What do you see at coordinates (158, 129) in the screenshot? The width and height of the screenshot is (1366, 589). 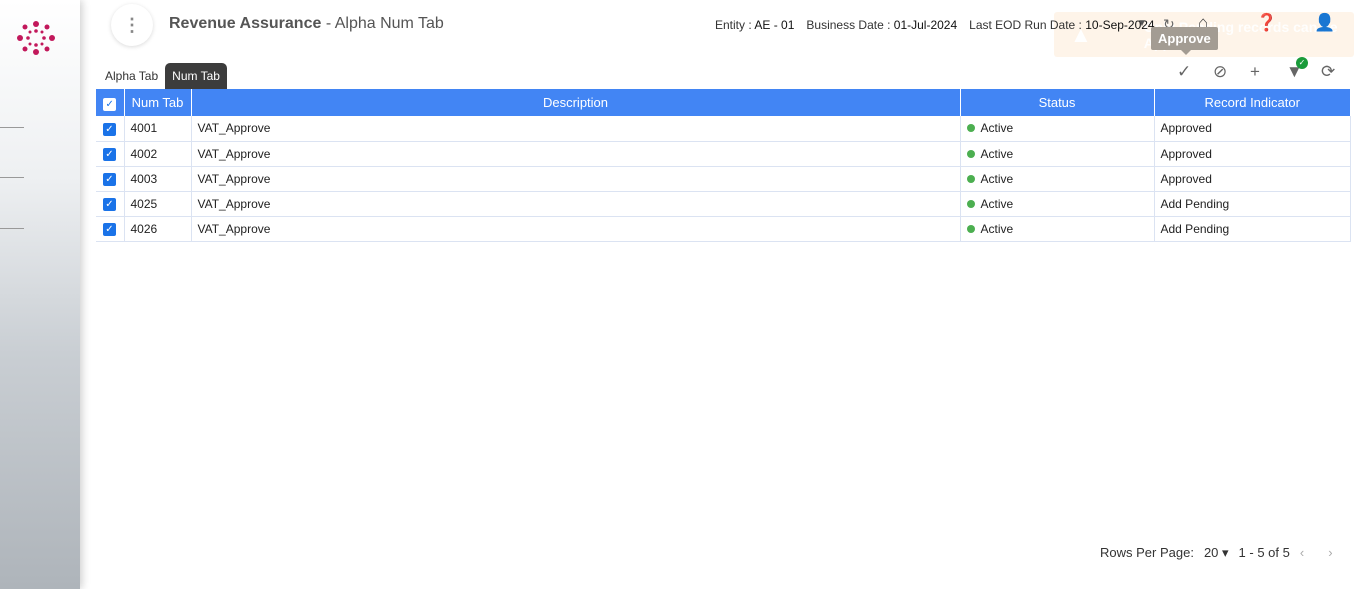 I see `cell-num: 4001` at bounding box center [158, 129].